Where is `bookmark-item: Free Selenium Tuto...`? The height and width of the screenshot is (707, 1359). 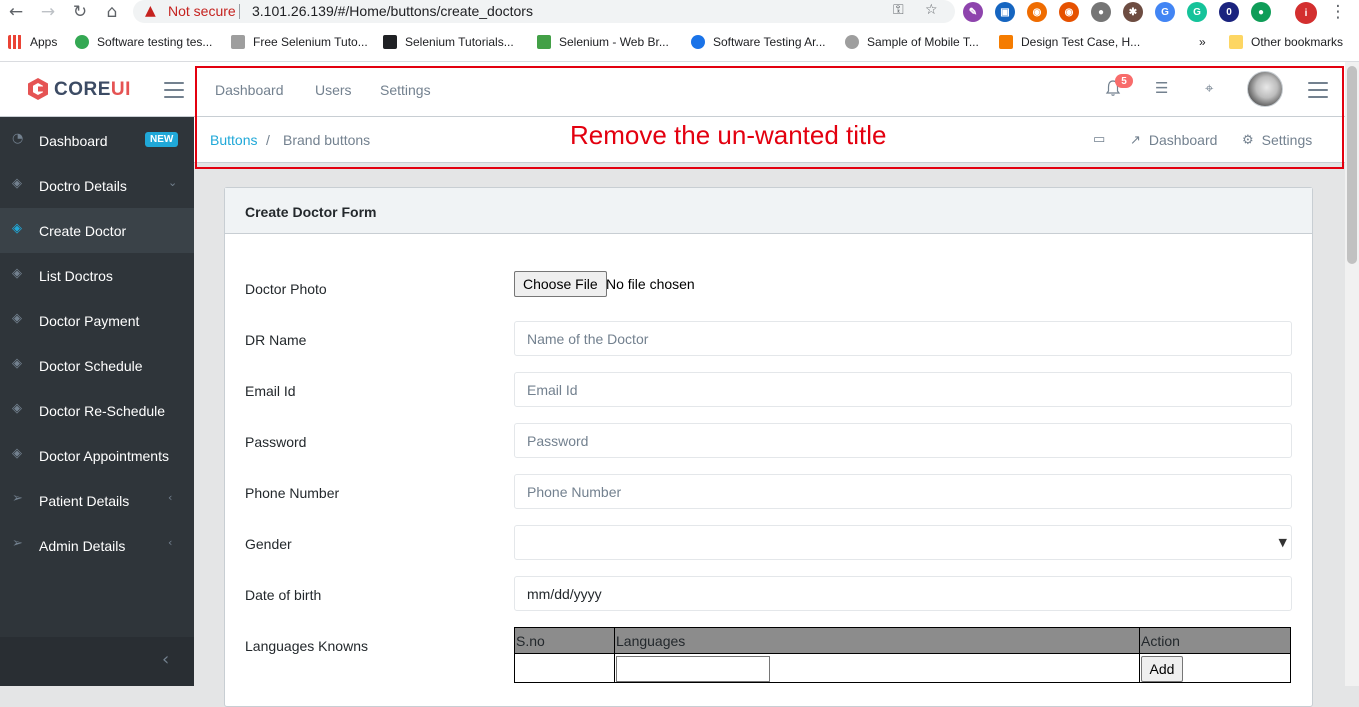 bookmark-item: Free Selenium Tuto... is located at coordinates (299, 42).